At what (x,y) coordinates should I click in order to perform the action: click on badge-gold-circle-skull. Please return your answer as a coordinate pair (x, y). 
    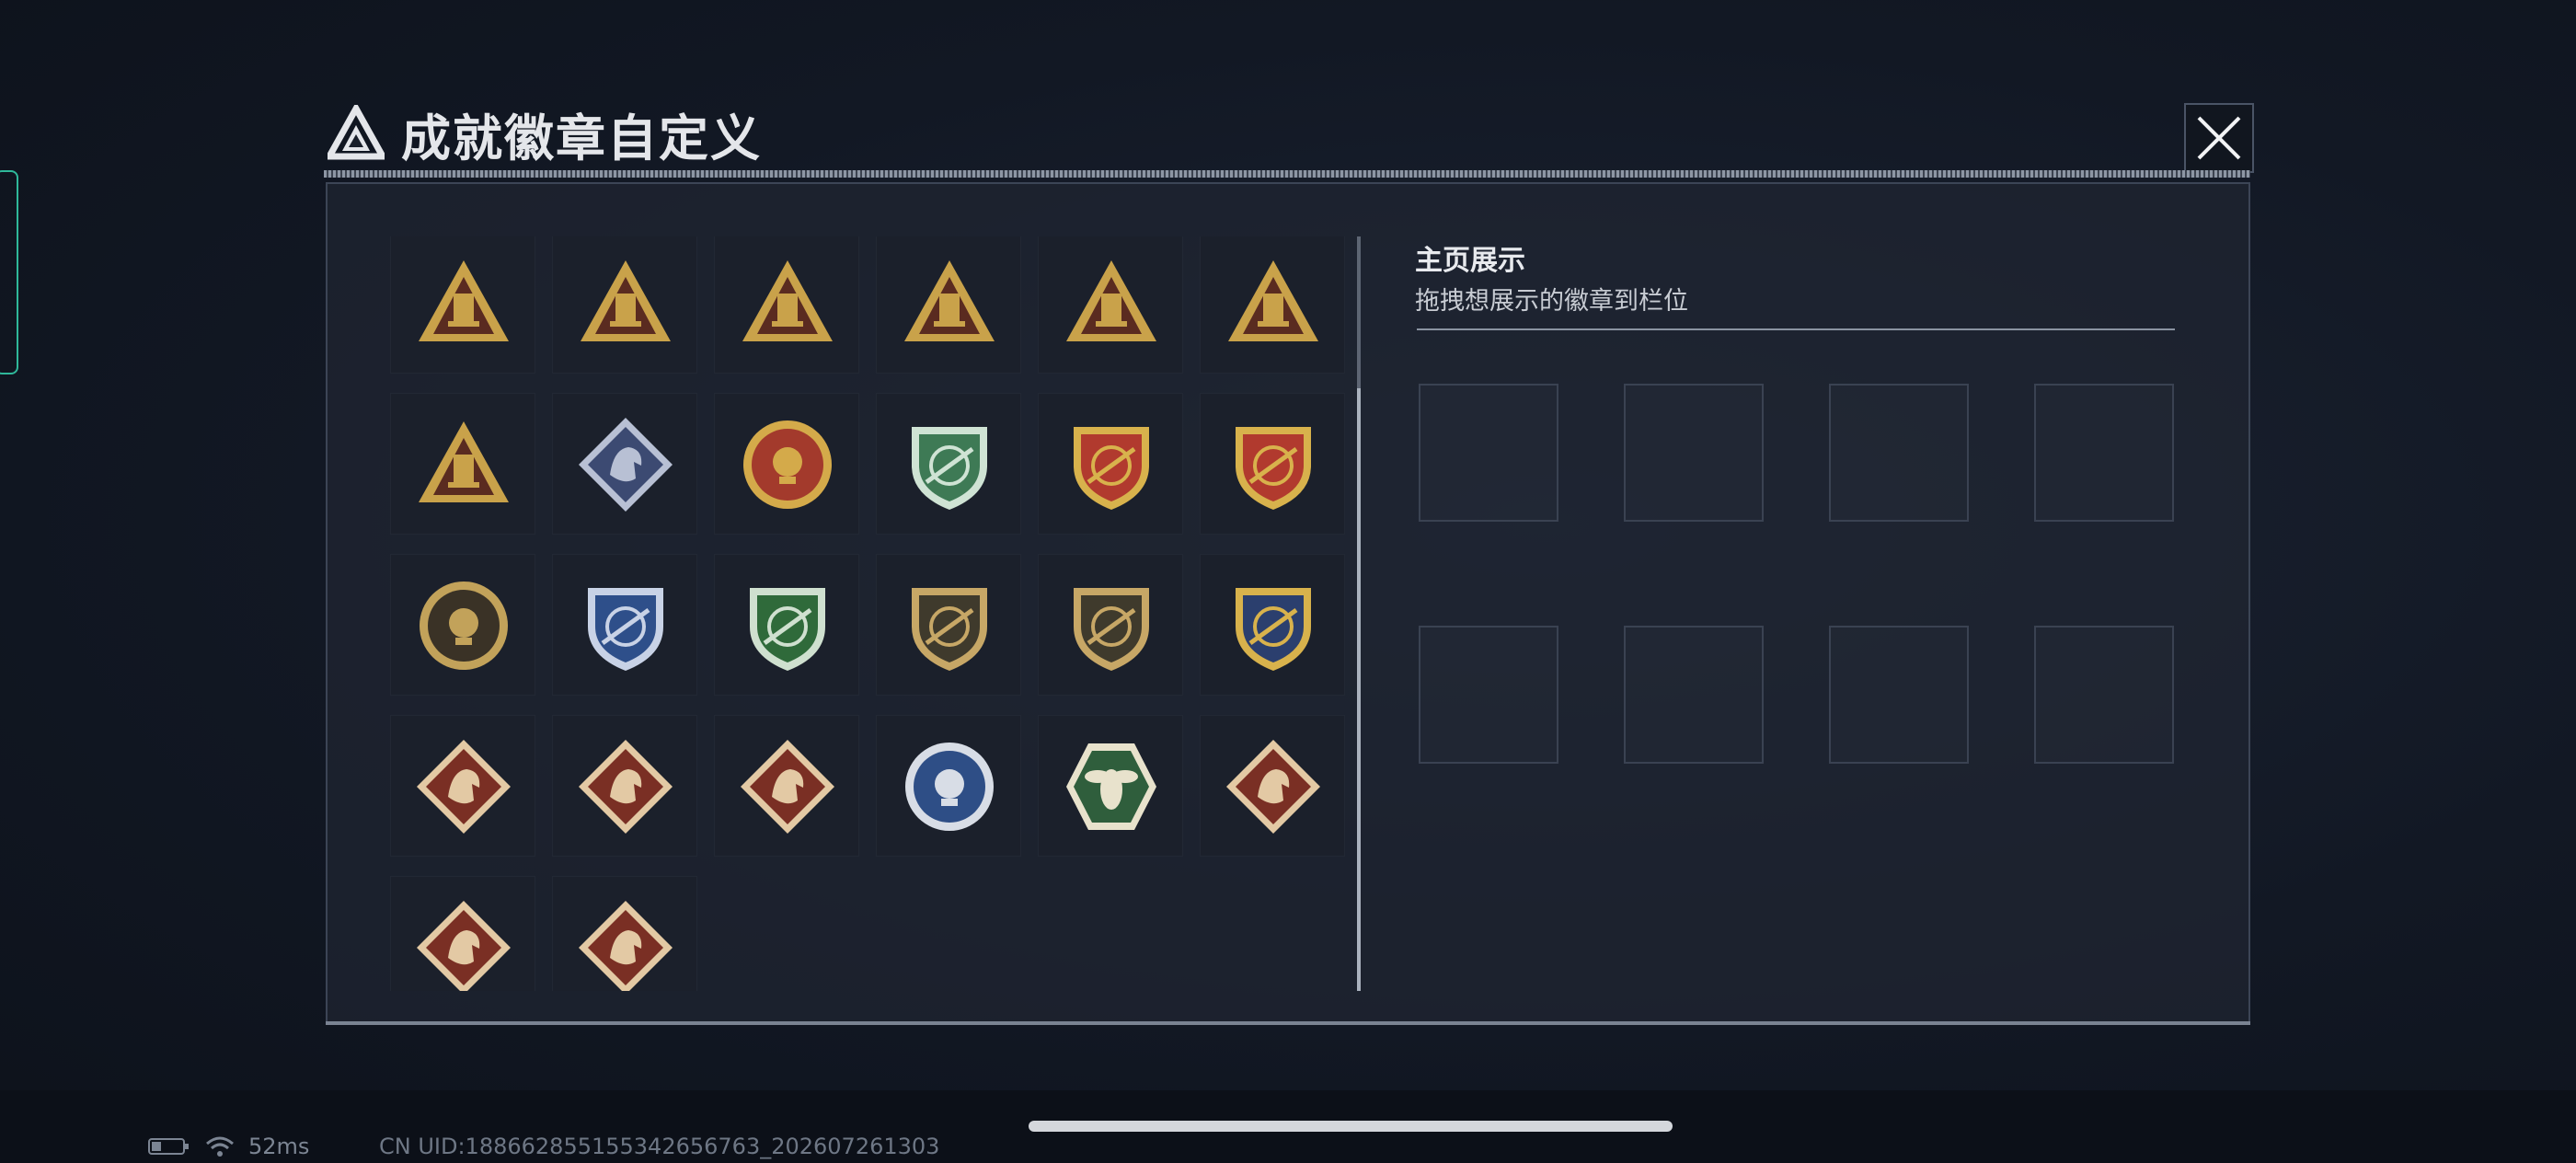
    Looking at the image, I should click on (462, 625).